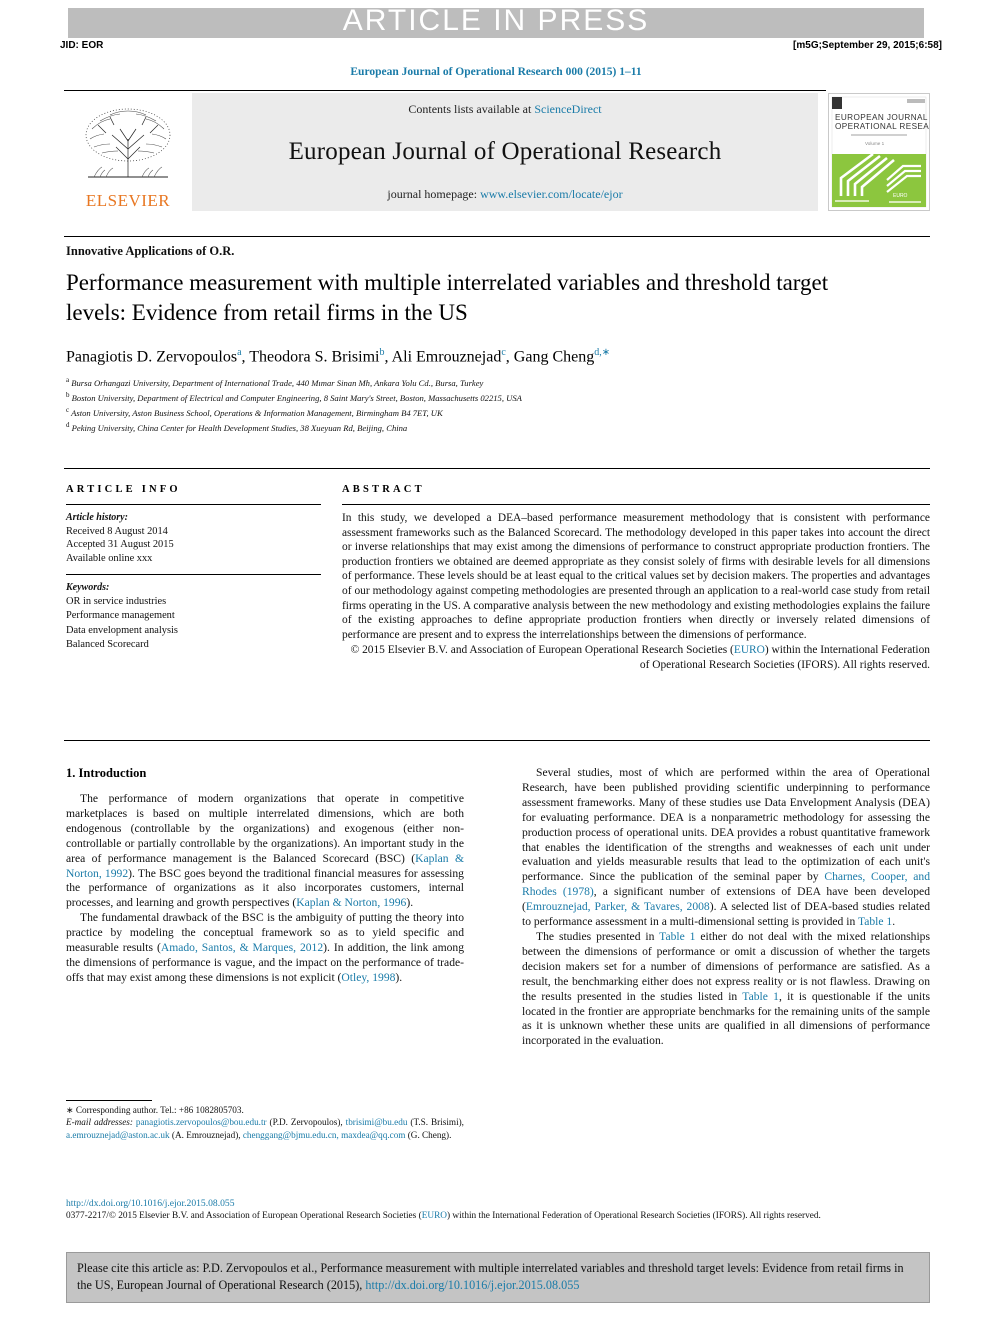 The height and width of the screenshot is (1323, 992). I want to click on homepage-prefix: journal homepage:, so click(434, 194).